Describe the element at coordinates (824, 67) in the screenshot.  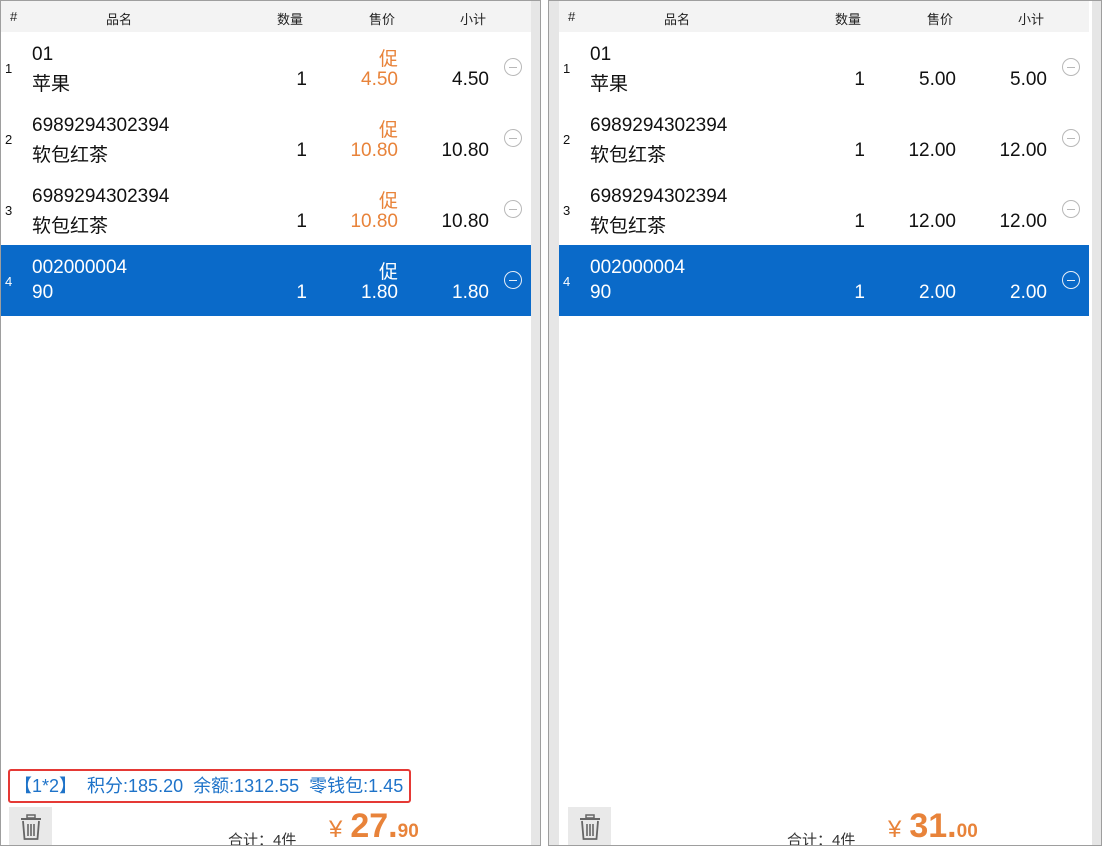
I see `table-row: 1 01 苹果 1 5.00 5.00` at that location.